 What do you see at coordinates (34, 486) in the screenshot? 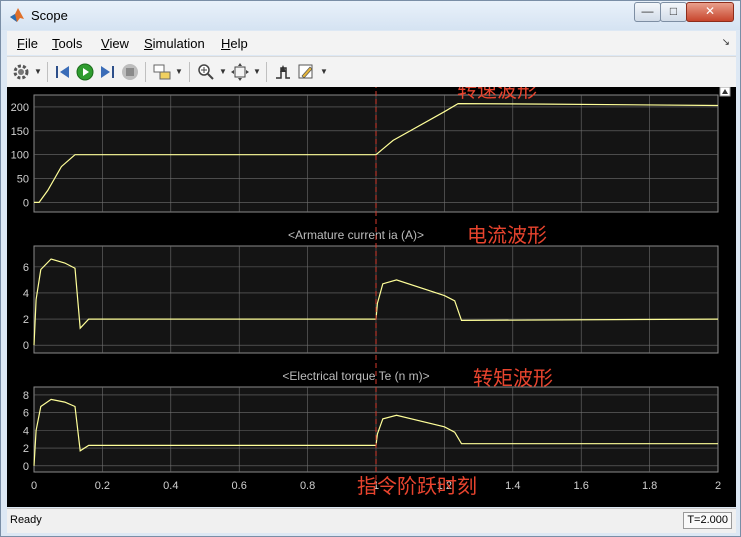
I see `x-tick-label: 0` at bounding box center [34, 486].